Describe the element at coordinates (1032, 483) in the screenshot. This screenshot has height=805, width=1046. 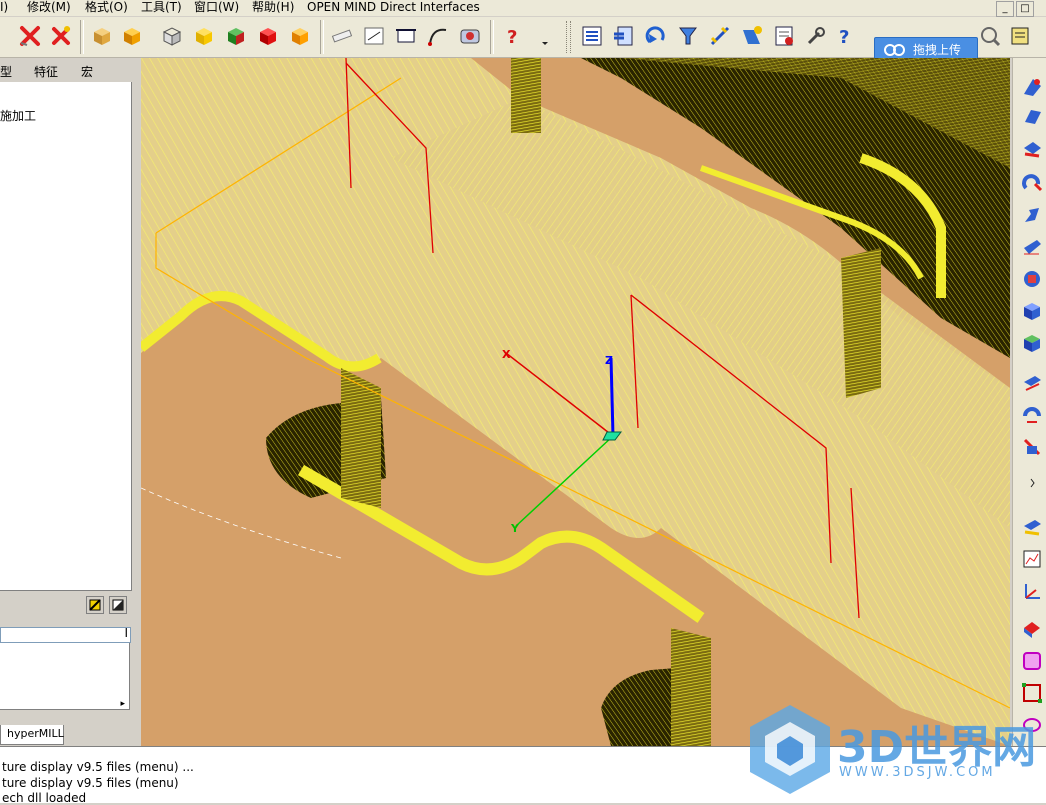
I see `more-icon` at that location.